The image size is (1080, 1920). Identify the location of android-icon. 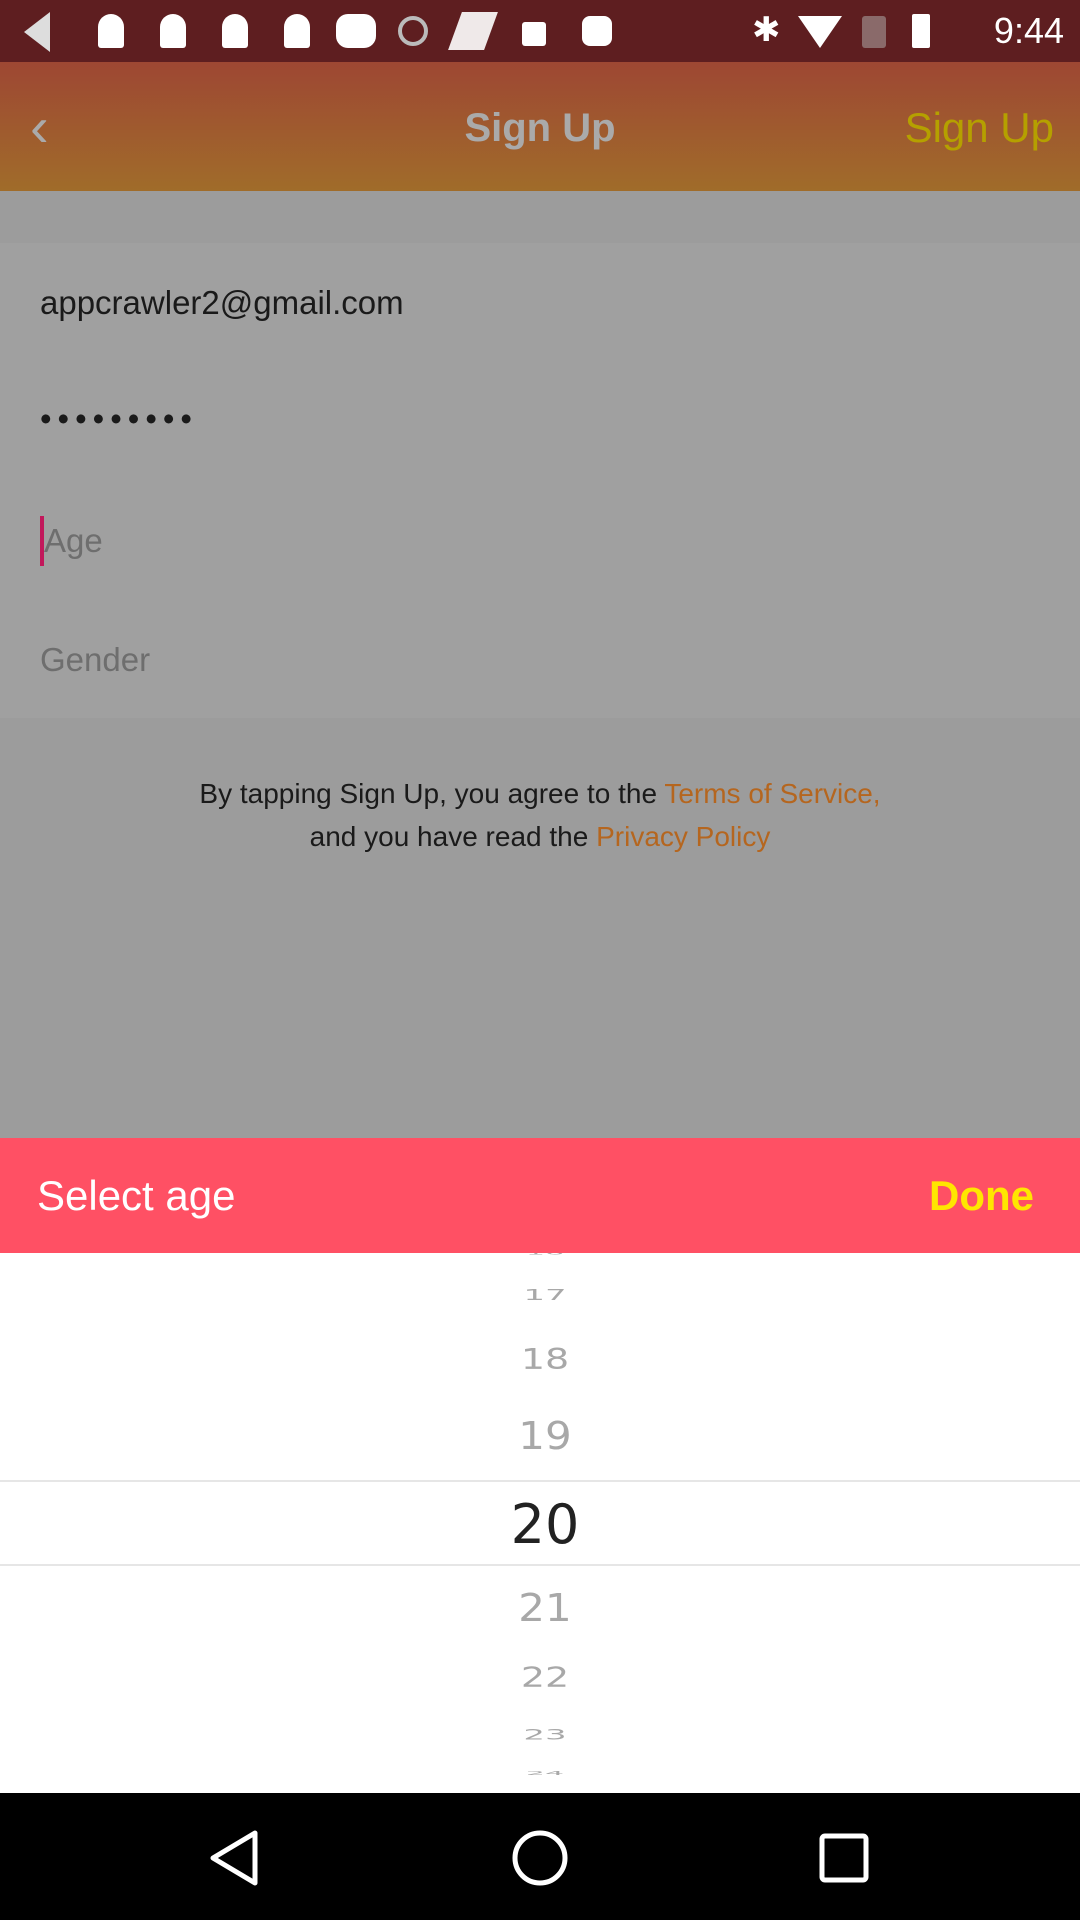
(597, 31).